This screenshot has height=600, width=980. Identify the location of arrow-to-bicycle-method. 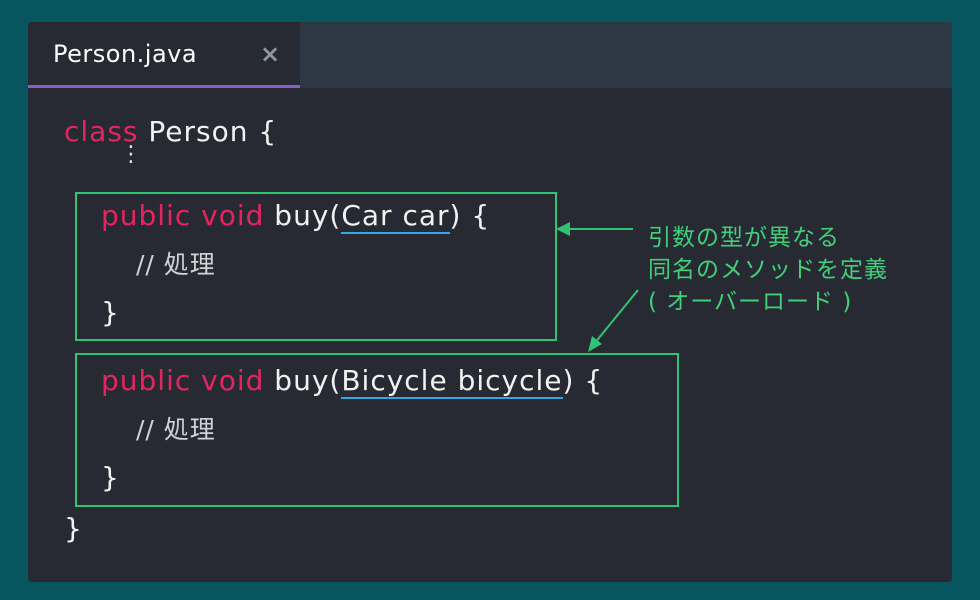
(616, 317).